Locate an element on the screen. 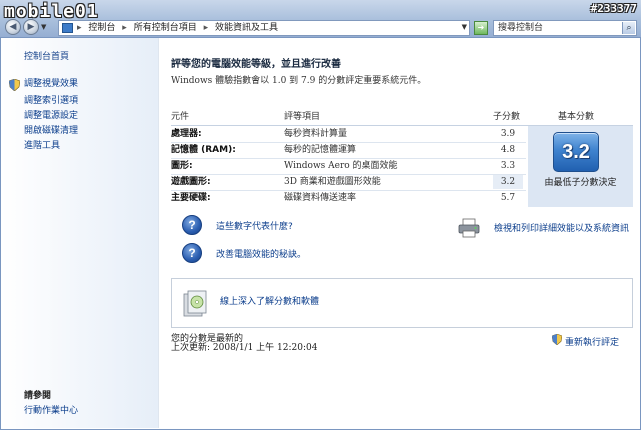 The height and width of the screenshot is (430, 641). address-dropdown-icon: ▼ is located at coordinates (464, 27).